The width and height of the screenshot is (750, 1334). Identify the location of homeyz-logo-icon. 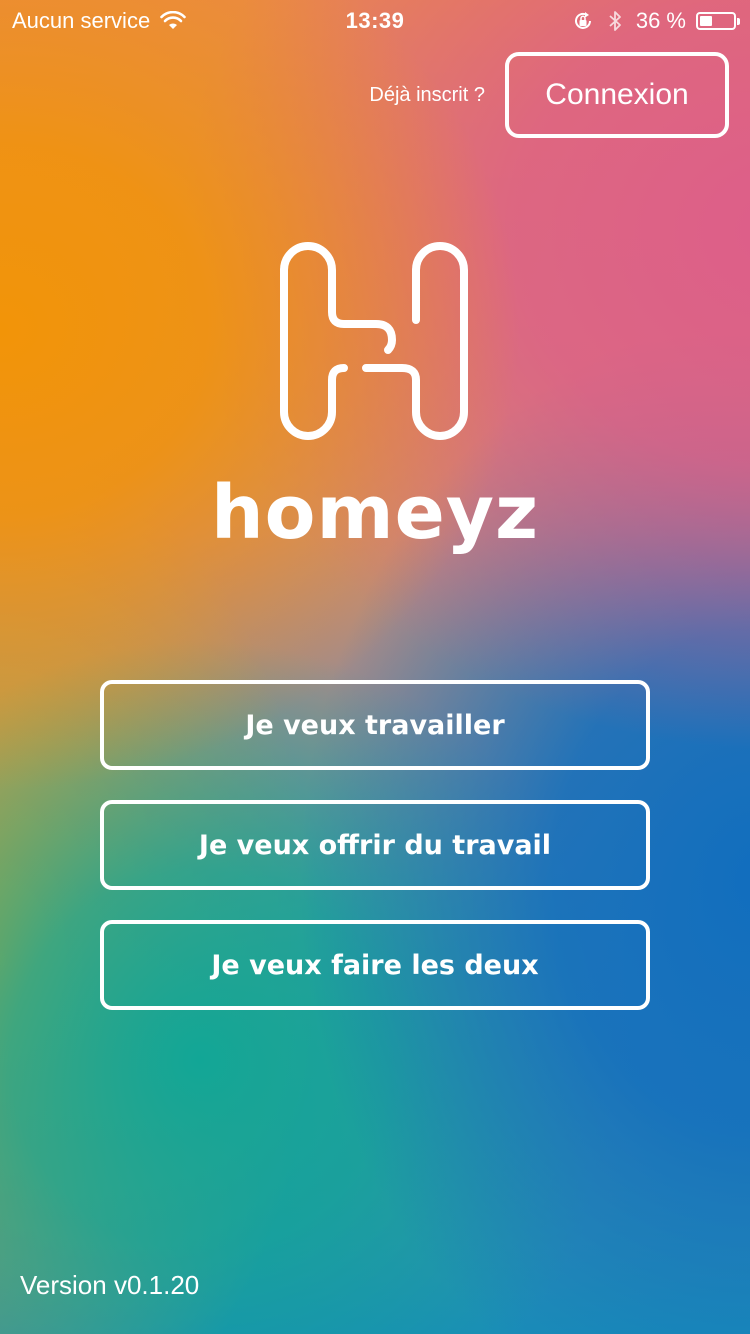
(374, 341).